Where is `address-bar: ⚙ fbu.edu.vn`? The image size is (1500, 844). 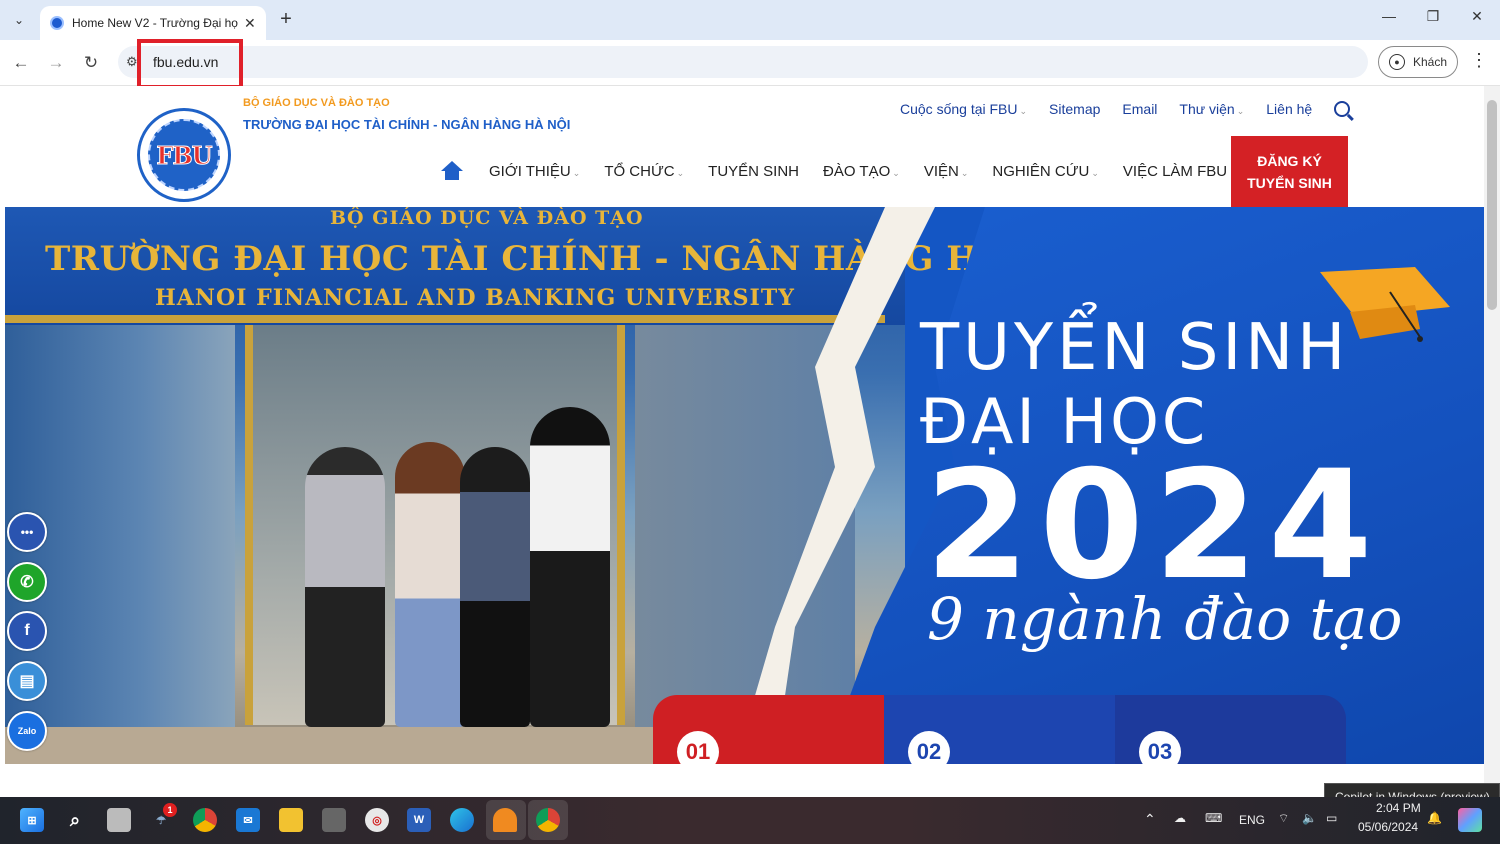
address-bar: ⚙ fbu.edu.vn is located at coordinates (743, 62).